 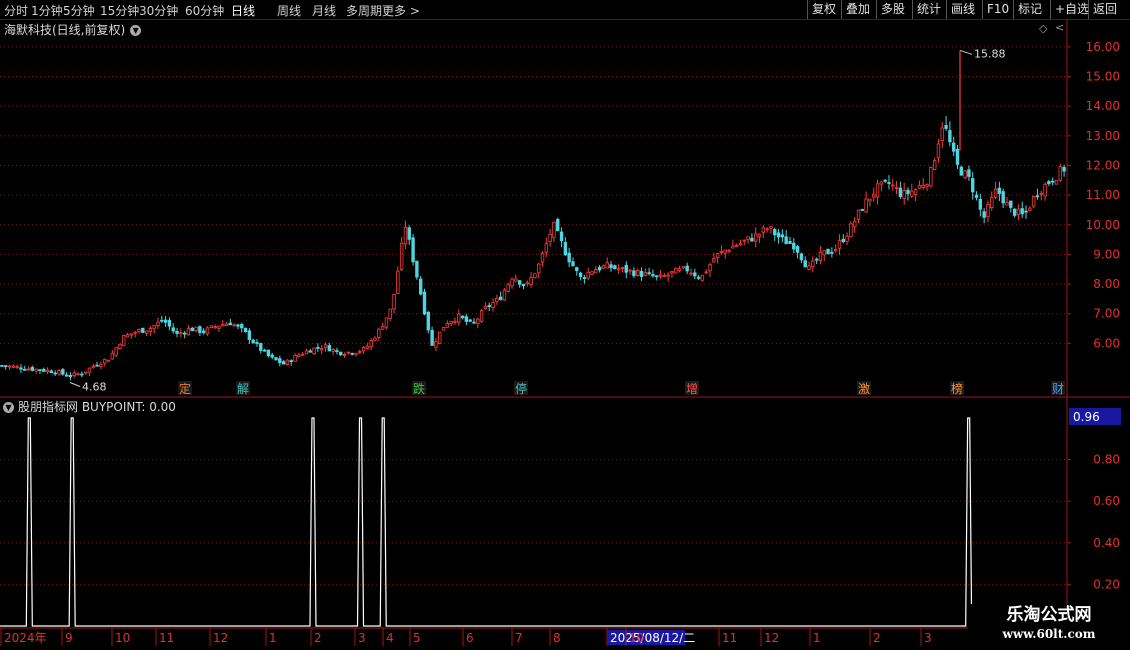 I want to click on toolbar-button: 标记, so click(x=1029, y=9).